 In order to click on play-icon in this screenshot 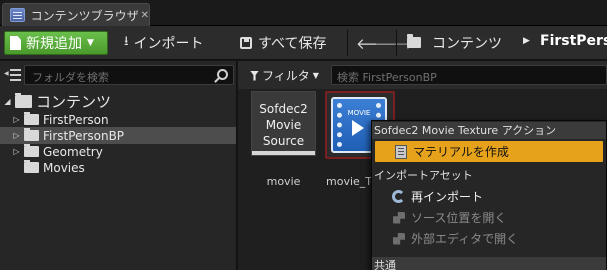, I will do `click(358, 128)`.